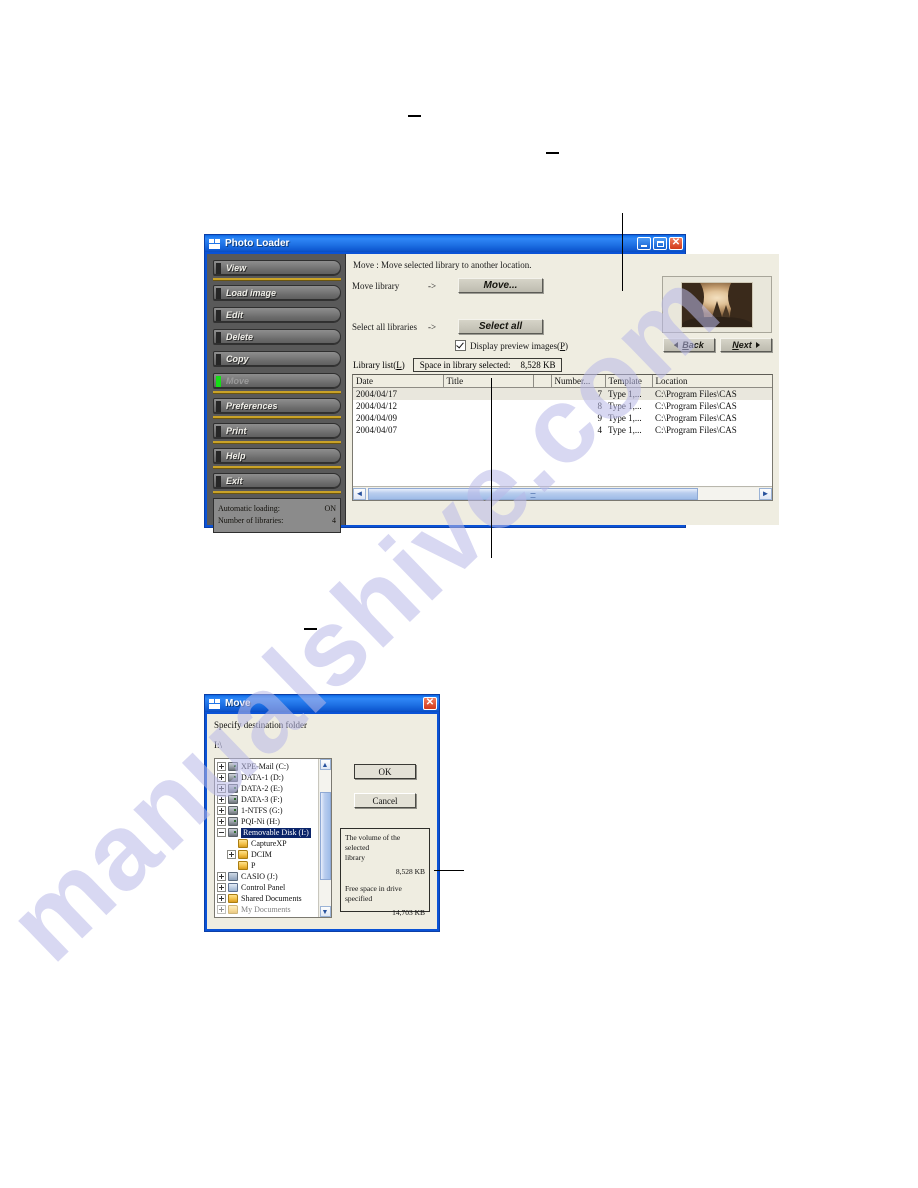  I want to click on tree-item-removable-disk: Removable Disk (I:), so click(267, 832).